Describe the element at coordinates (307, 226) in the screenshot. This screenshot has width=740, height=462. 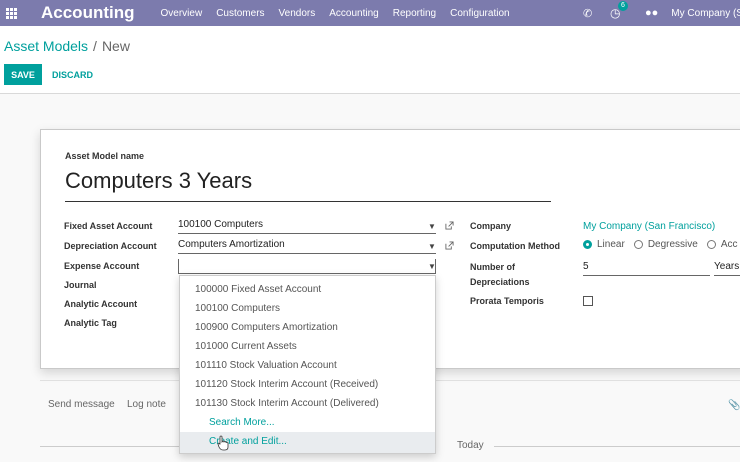
I see `fixed-asset-account-field: 100100 Computers` at that location.